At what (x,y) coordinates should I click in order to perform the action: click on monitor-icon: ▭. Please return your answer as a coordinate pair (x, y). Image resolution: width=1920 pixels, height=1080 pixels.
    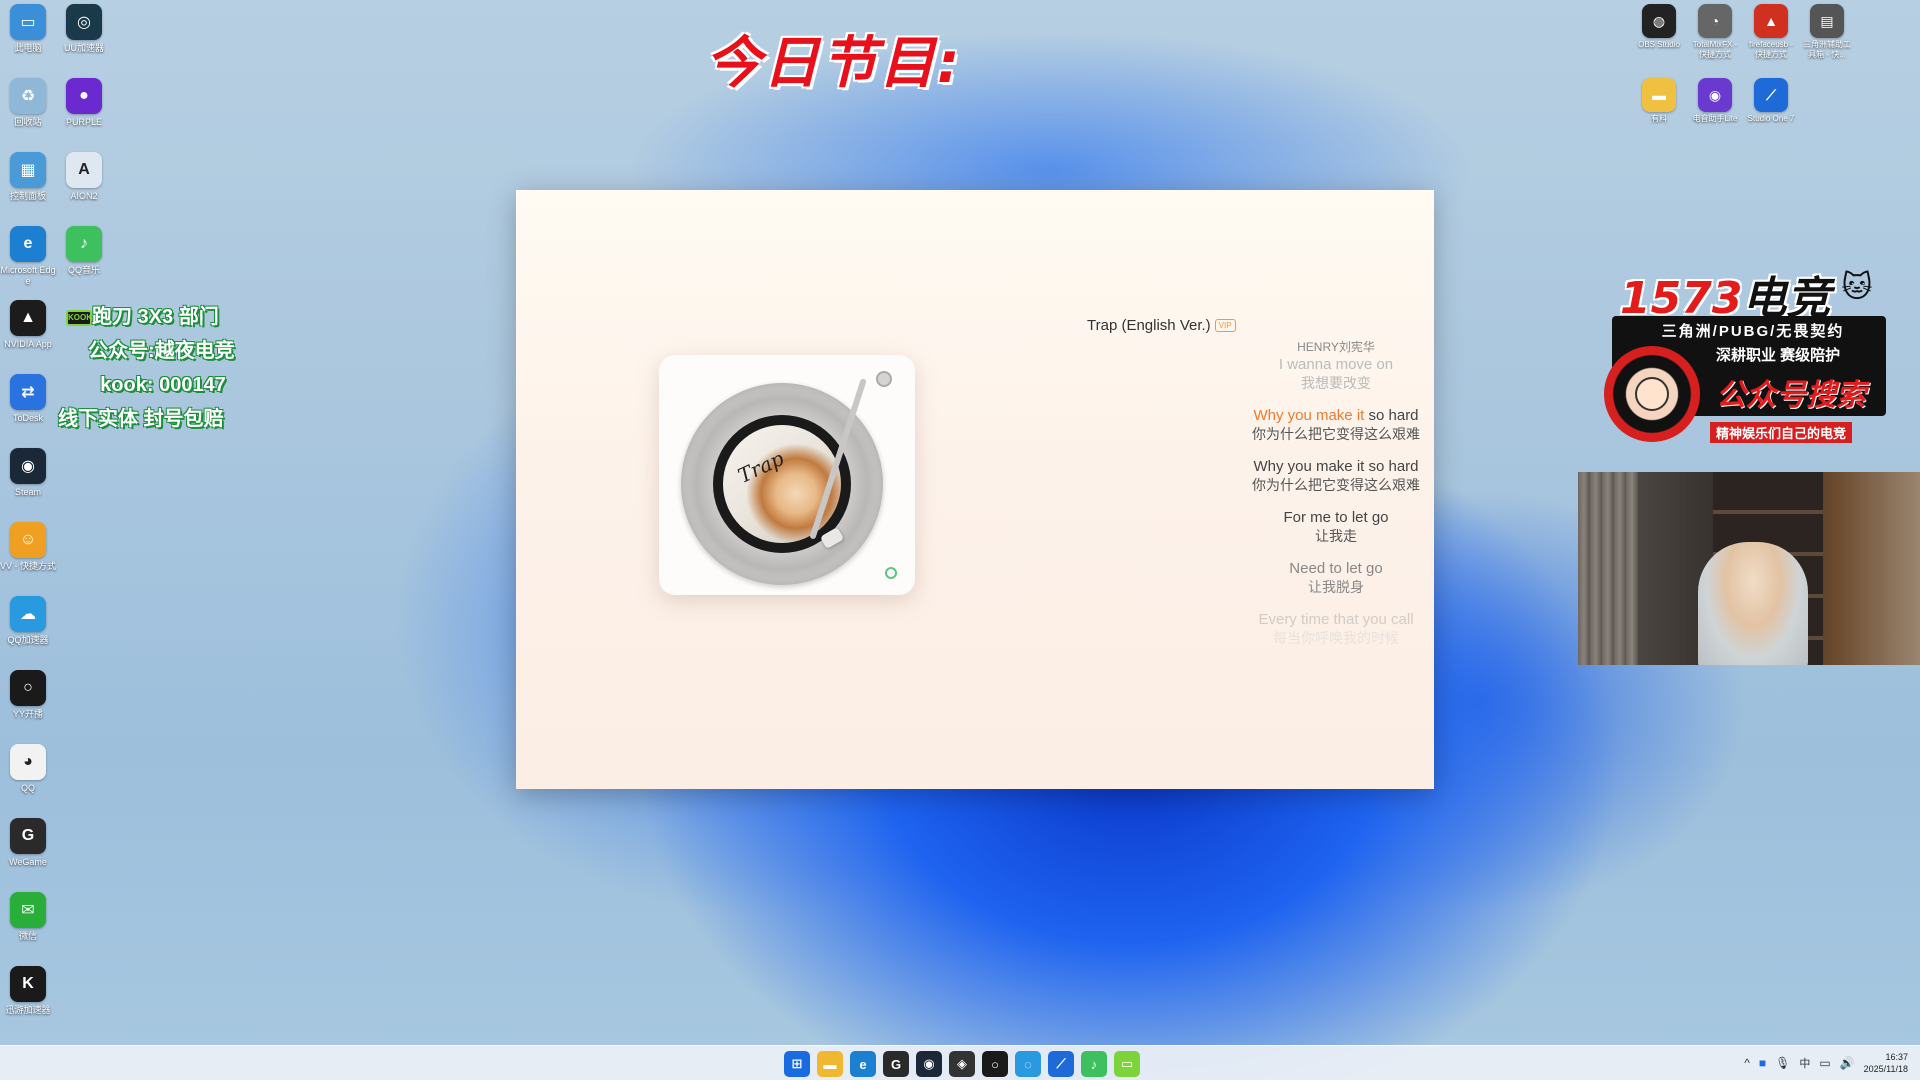
    Looking at the image, I should click on (28, 22).